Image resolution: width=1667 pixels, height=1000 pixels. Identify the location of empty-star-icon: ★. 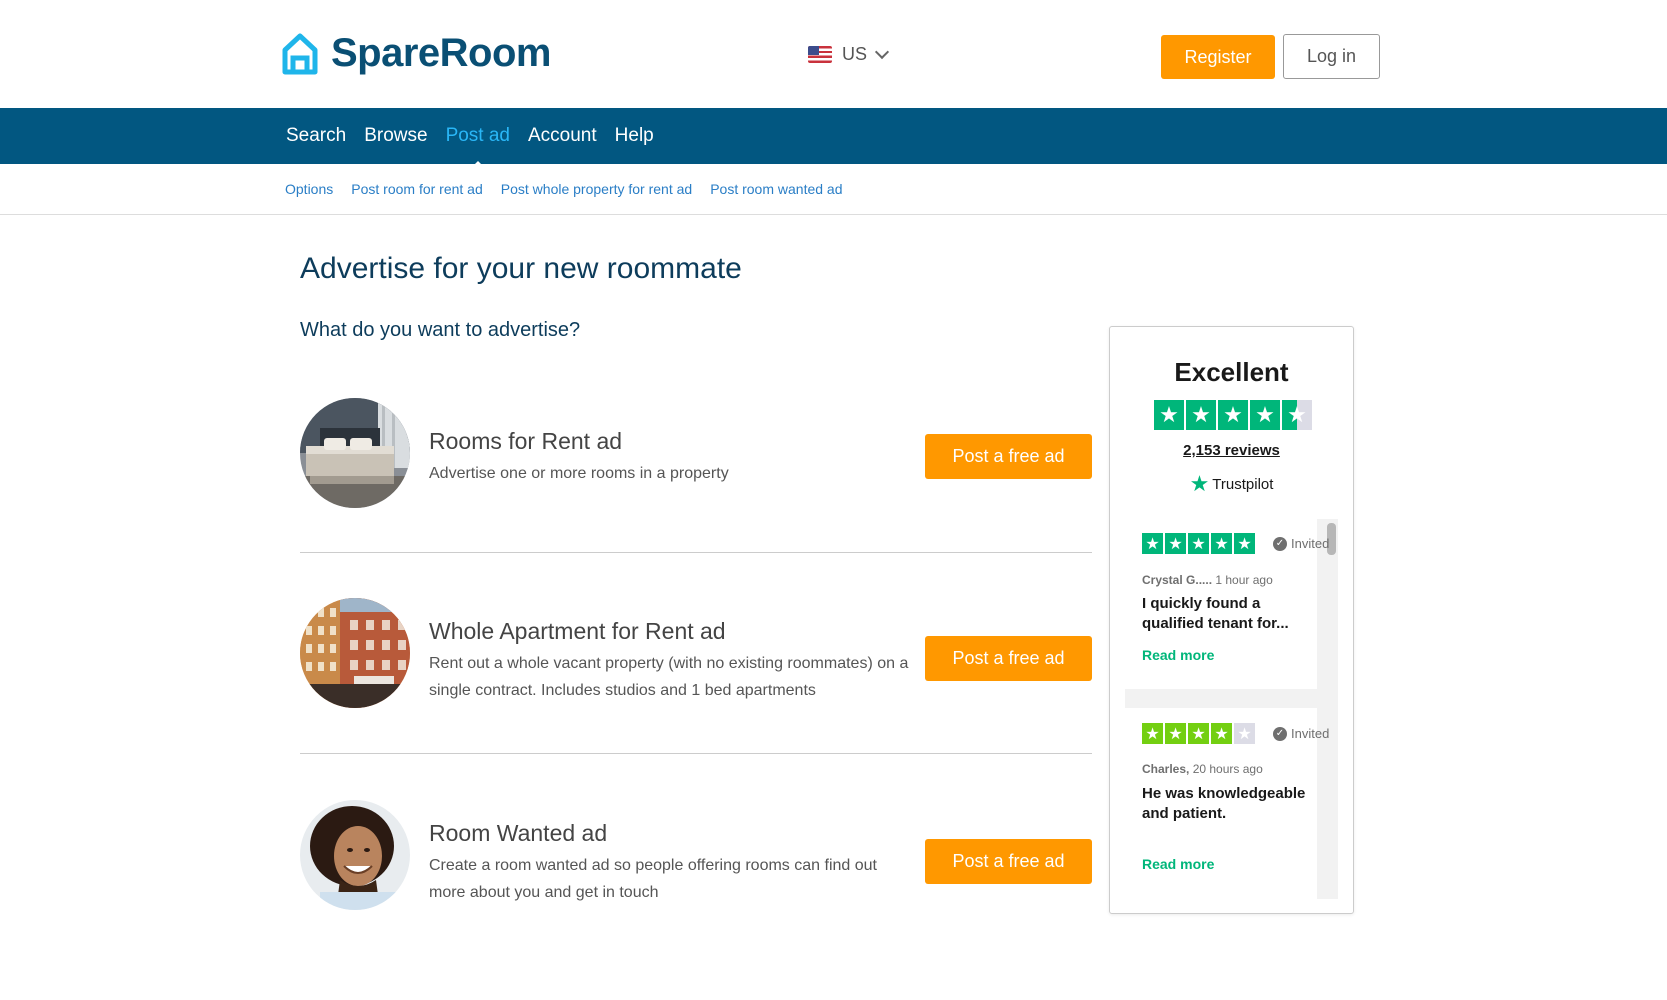
(1244, 733).